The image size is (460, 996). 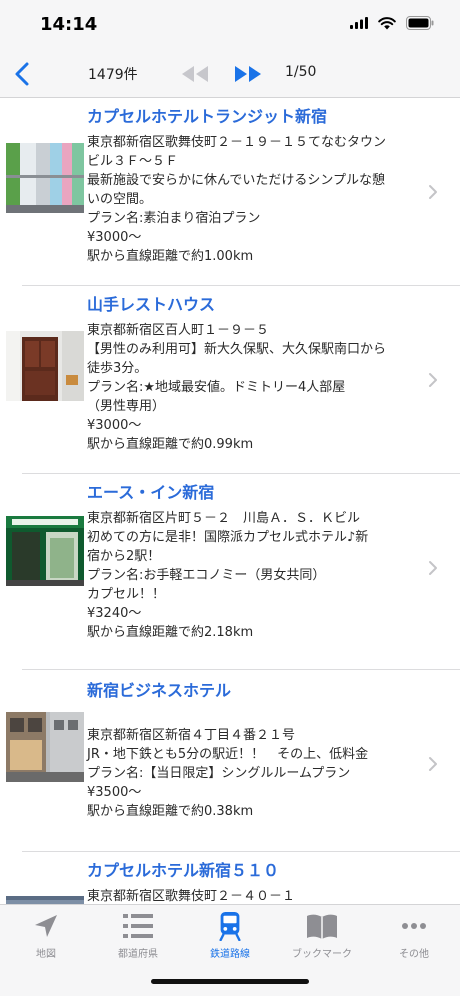 I want to click on previous-page-button, so click(x=195, y=74).